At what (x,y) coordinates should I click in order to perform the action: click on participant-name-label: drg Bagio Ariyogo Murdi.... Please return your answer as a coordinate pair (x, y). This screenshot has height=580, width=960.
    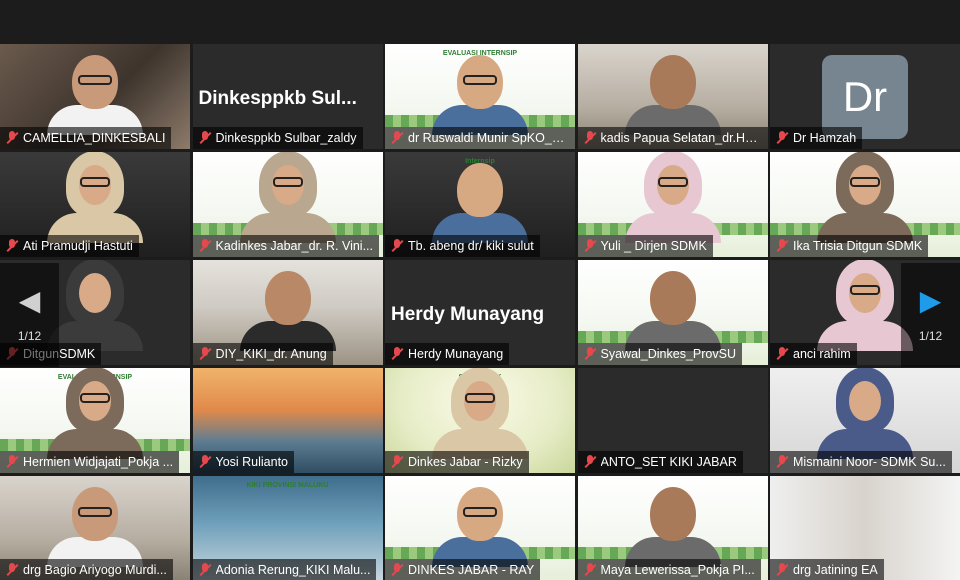
    Looking at the image, I should click on (86, 569).